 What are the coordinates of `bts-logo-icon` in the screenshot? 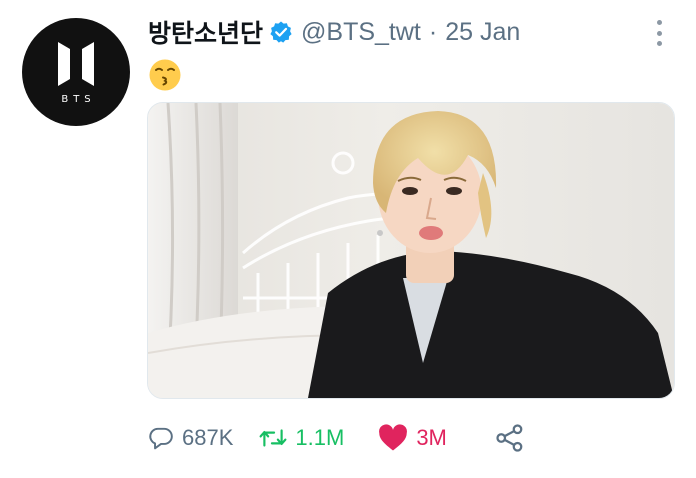 It's located at (76, 63).